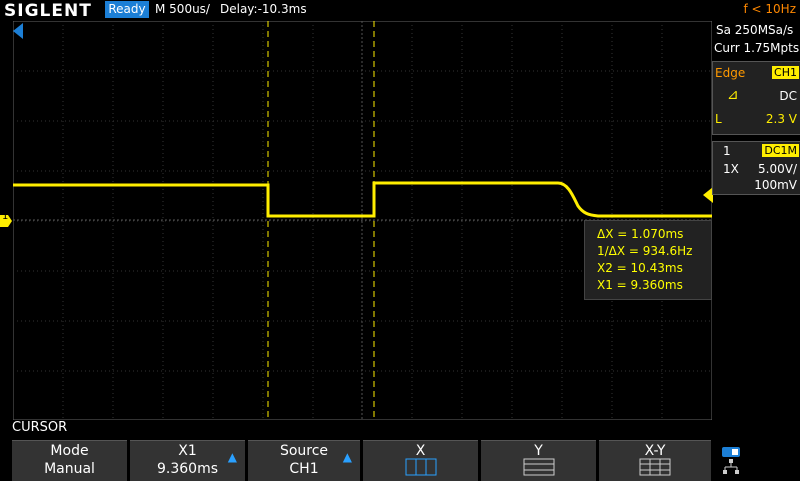  What do you see at coordinates (780, 150) in the screenshot?
I see `channel-coupling-badge: DC1M` at bounding box center [780, 150].